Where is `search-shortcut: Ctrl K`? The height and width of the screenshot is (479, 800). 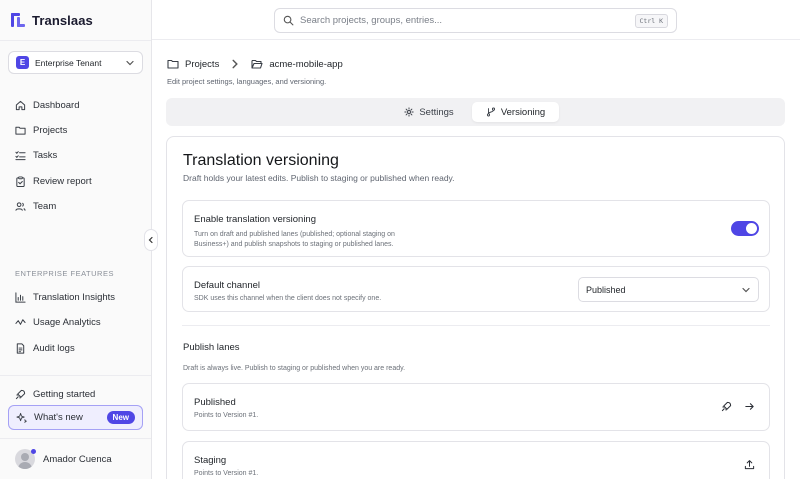
search-shortcut: Ctrl K is located at coordinates (651, 20).